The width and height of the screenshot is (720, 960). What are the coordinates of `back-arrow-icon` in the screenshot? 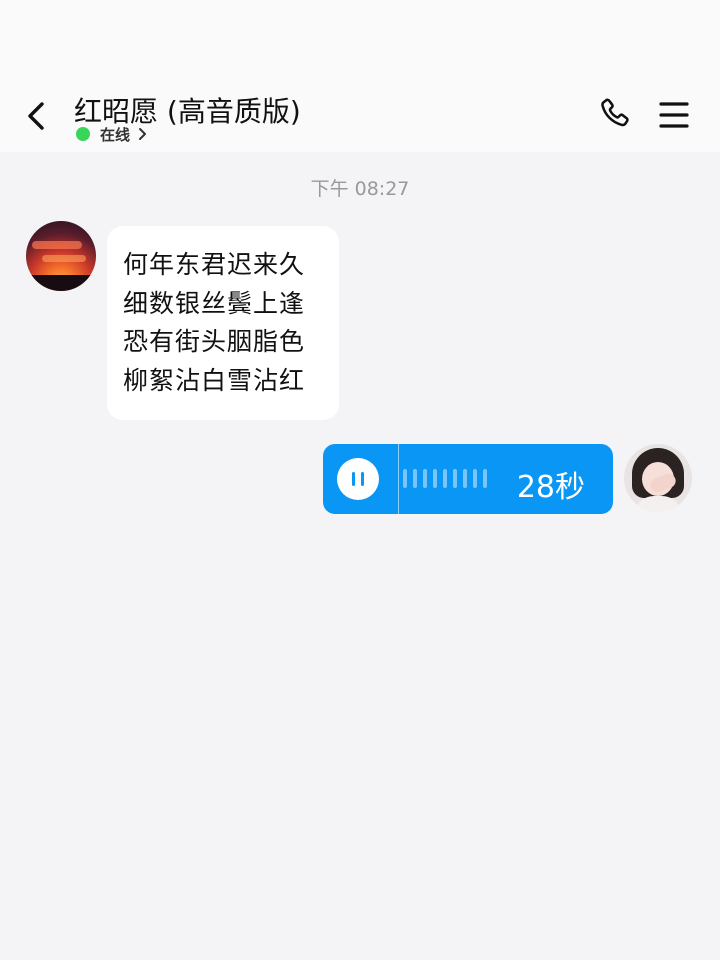 It's located at (36, 116).